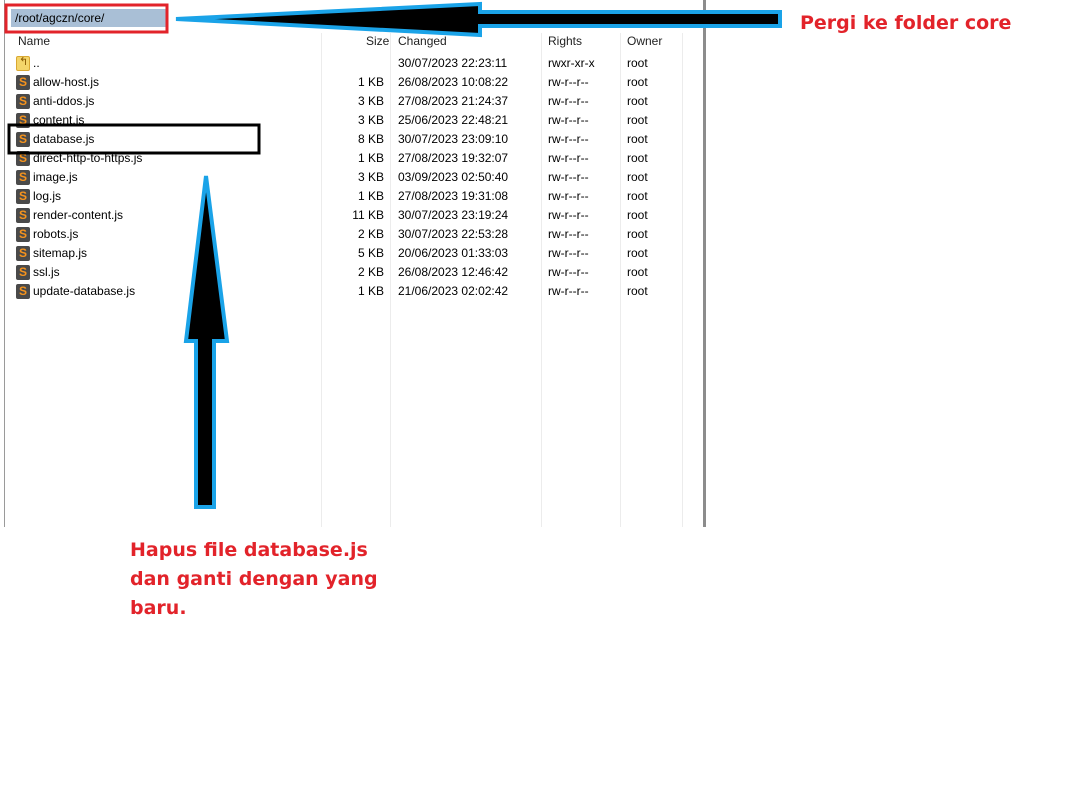 This screenshot has height=805, width=1071. What do you see at coordinates (134, 139) in the screenshot?
I see `database-highlight-box` at bounding box center [134, 139].